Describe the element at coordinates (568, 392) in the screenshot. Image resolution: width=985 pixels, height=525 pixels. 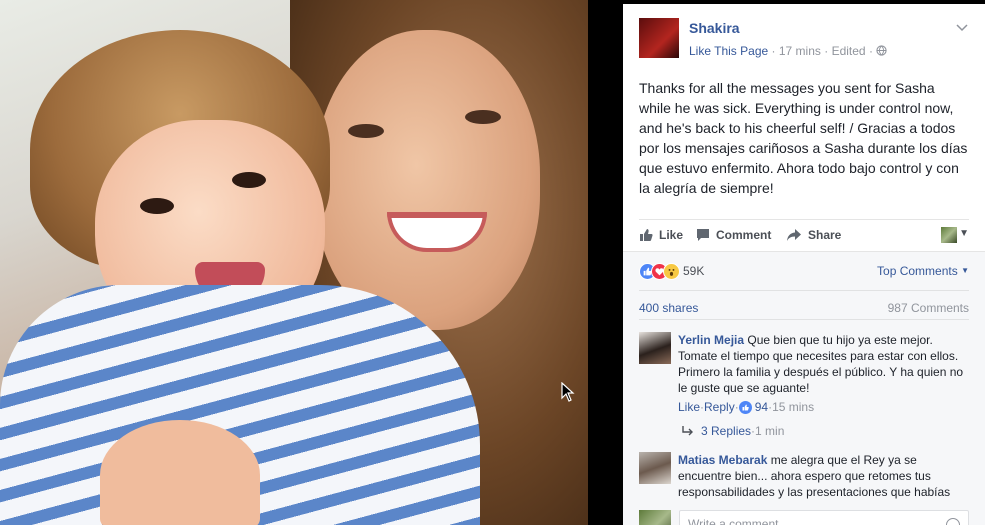
I see `mouse-cursor-icon` at that location.